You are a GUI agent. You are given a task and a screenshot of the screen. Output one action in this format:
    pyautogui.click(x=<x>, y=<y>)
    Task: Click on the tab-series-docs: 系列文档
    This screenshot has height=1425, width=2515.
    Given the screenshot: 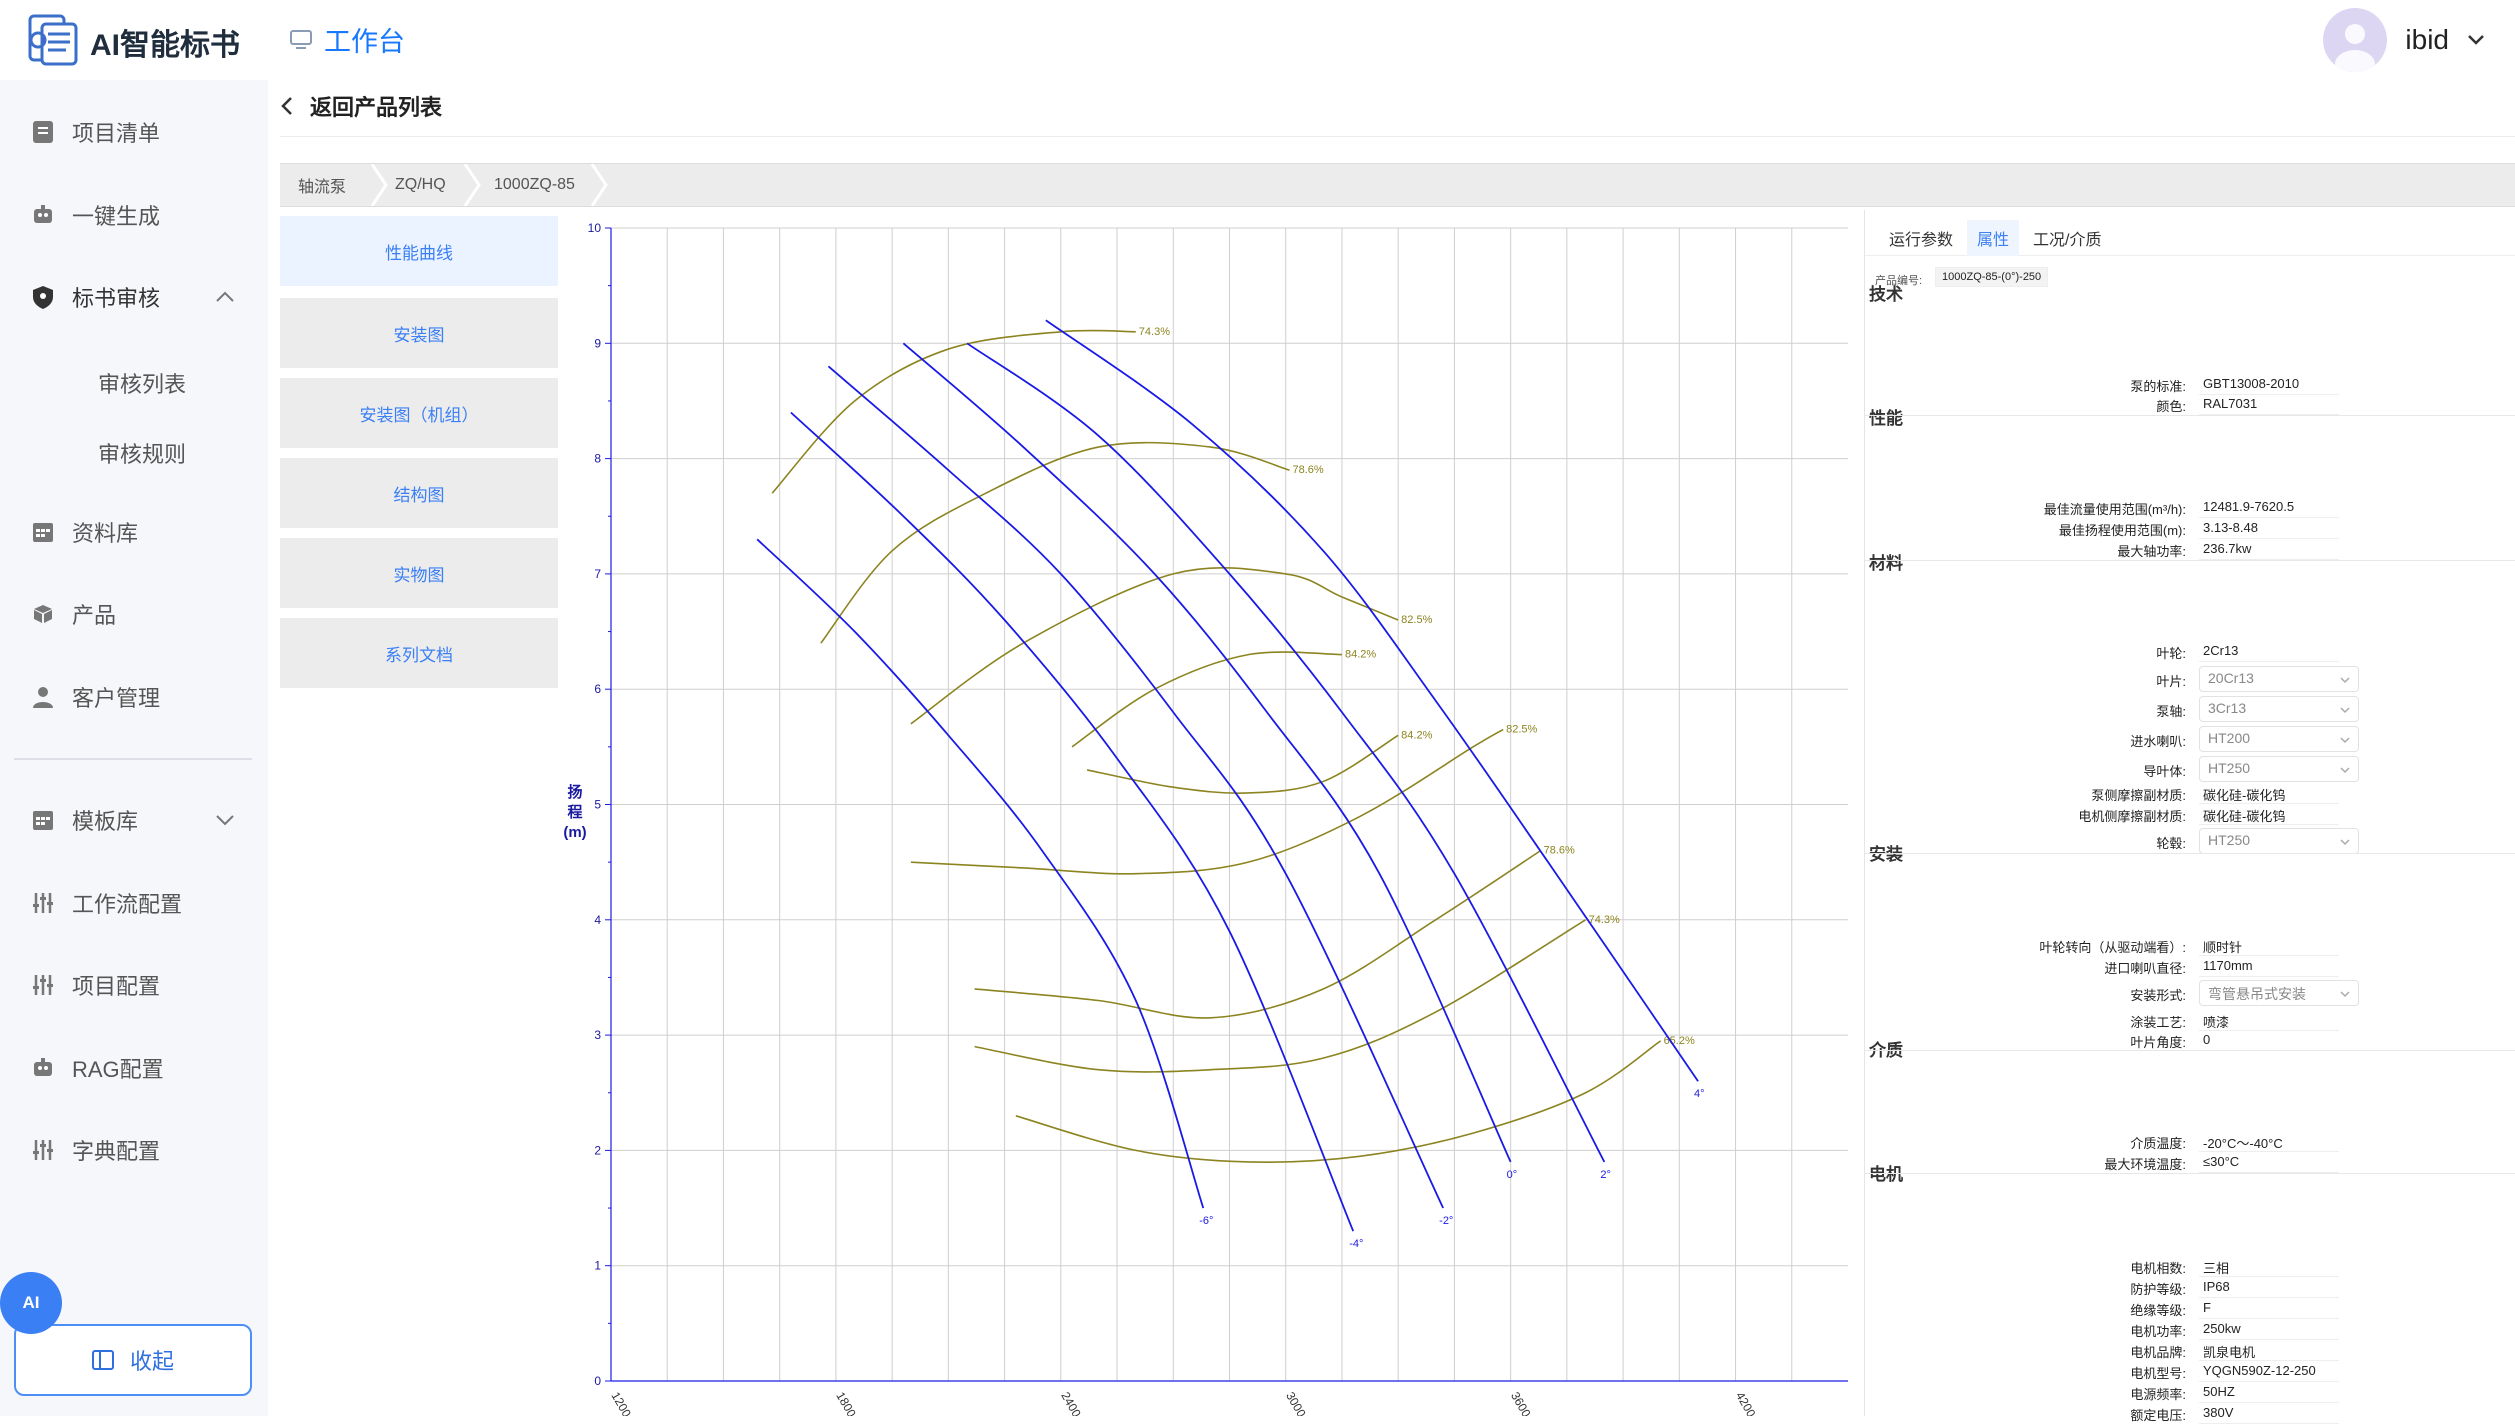 What is the action you would take?
    pyautogui.click(x=419, y=653)
    